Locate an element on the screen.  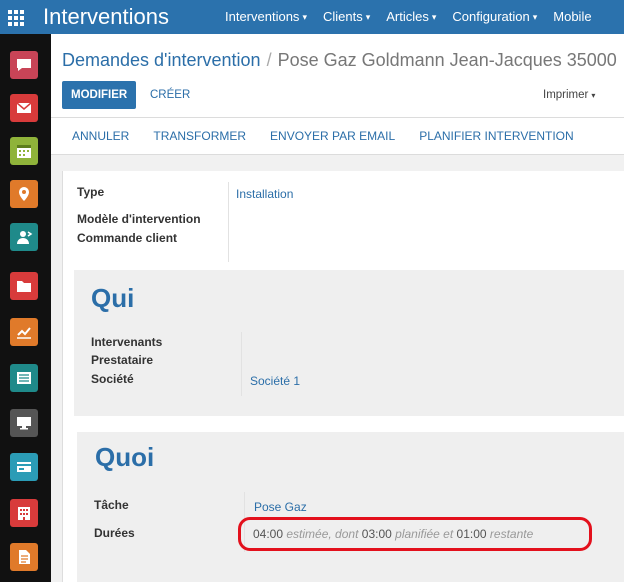
quoi-title: Quoi is located at coordinates (125, 457).